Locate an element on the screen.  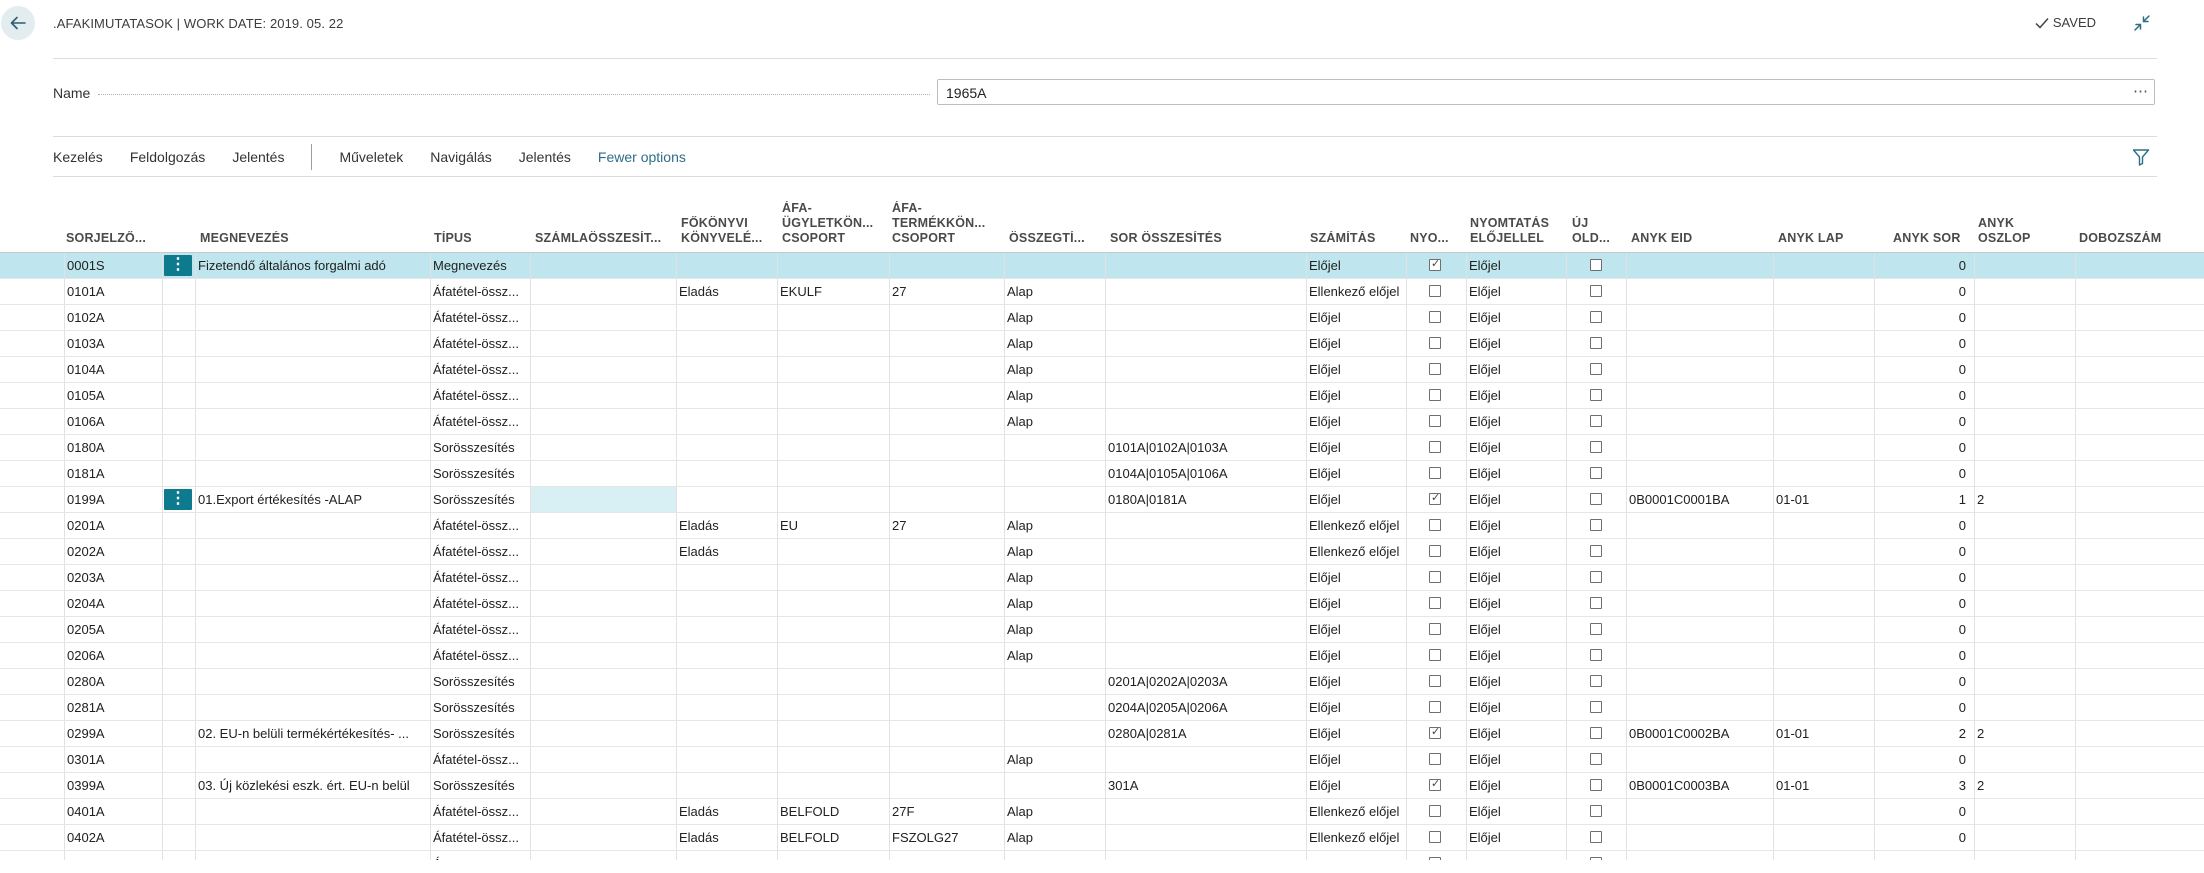
cell-sorjelzo: 0103A is located at coordinates (113, 343).